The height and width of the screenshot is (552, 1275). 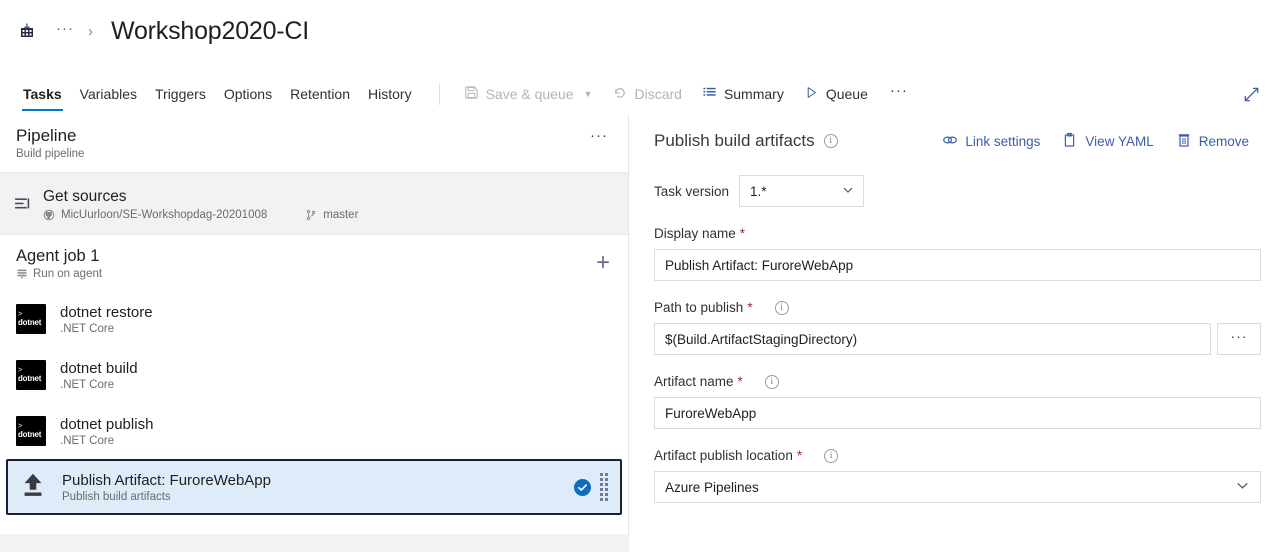 I want to click on page-title: Workshop2020-CI, so click(x=210, y=30).